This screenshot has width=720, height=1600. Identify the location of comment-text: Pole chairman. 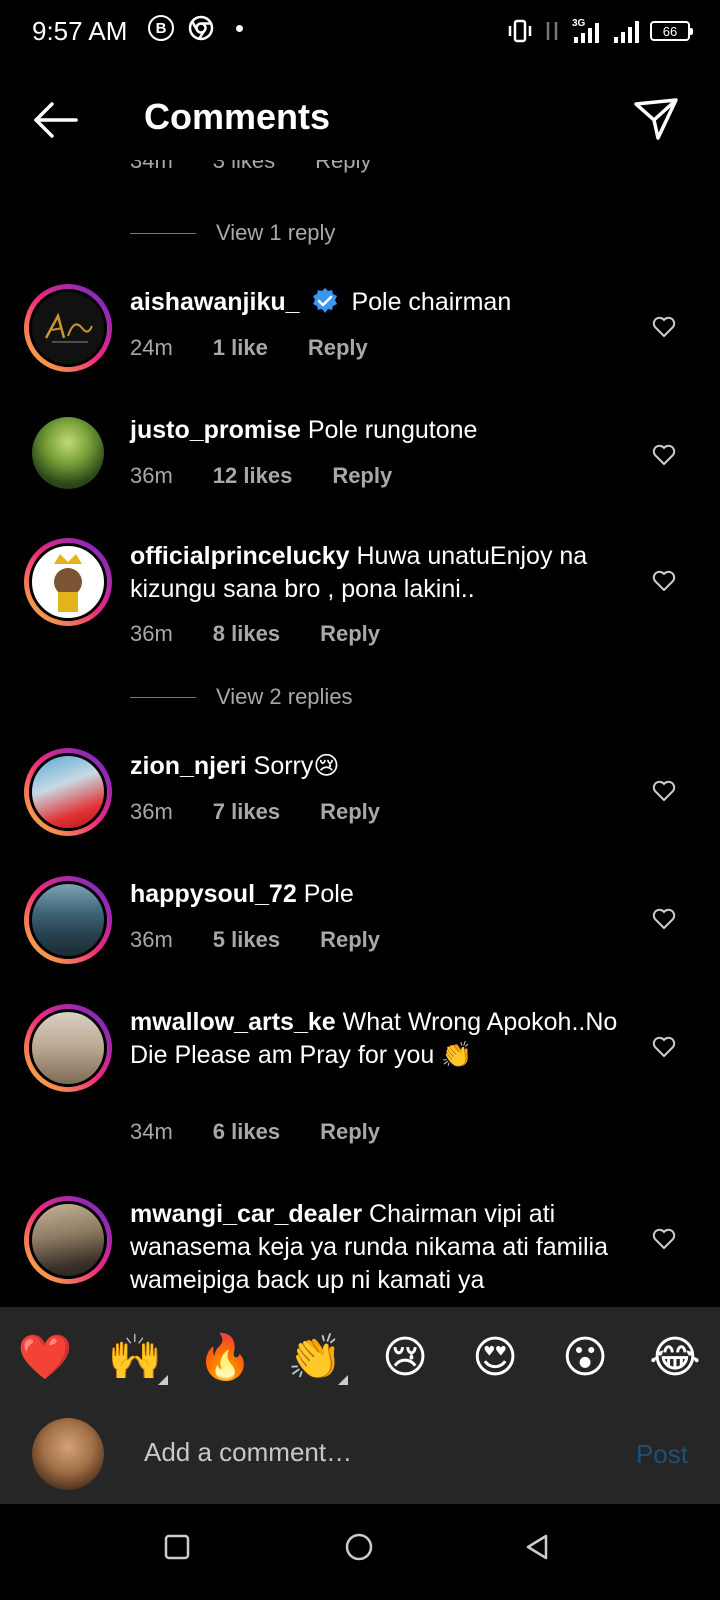
(431, 302).